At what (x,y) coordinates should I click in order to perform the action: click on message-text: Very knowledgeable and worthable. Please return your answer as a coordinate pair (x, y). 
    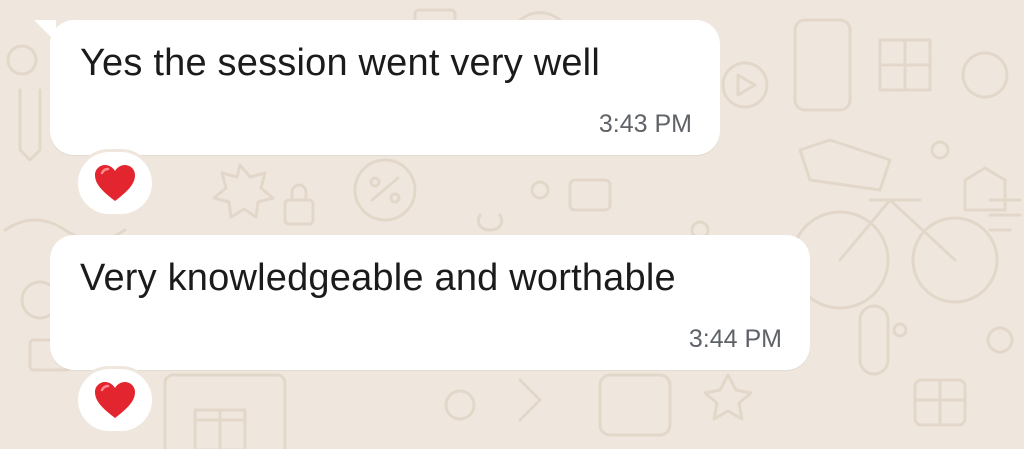
    Looking at the image, I should click on (378, 278).